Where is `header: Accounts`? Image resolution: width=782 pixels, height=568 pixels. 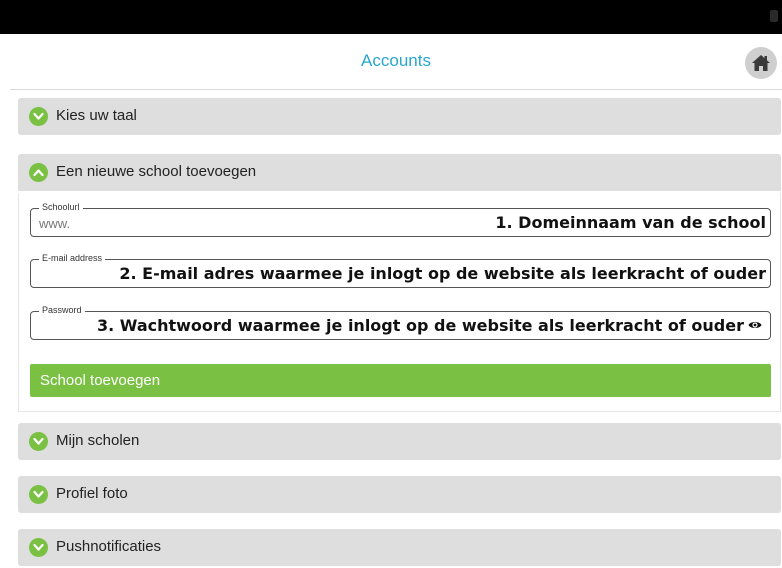 header: Accounts is located at coordinates (396, 62).